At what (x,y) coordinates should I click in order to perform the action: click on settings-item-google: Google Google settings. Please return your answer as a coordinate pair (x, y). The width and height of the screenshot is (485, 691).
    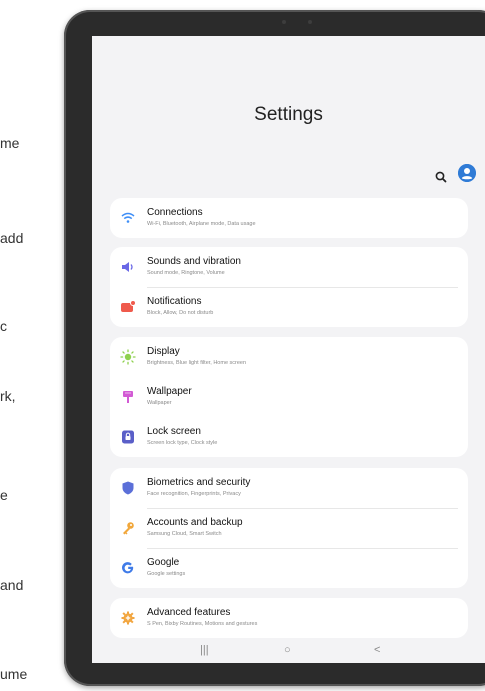
    Looking at the image, I should click on (289, 568).